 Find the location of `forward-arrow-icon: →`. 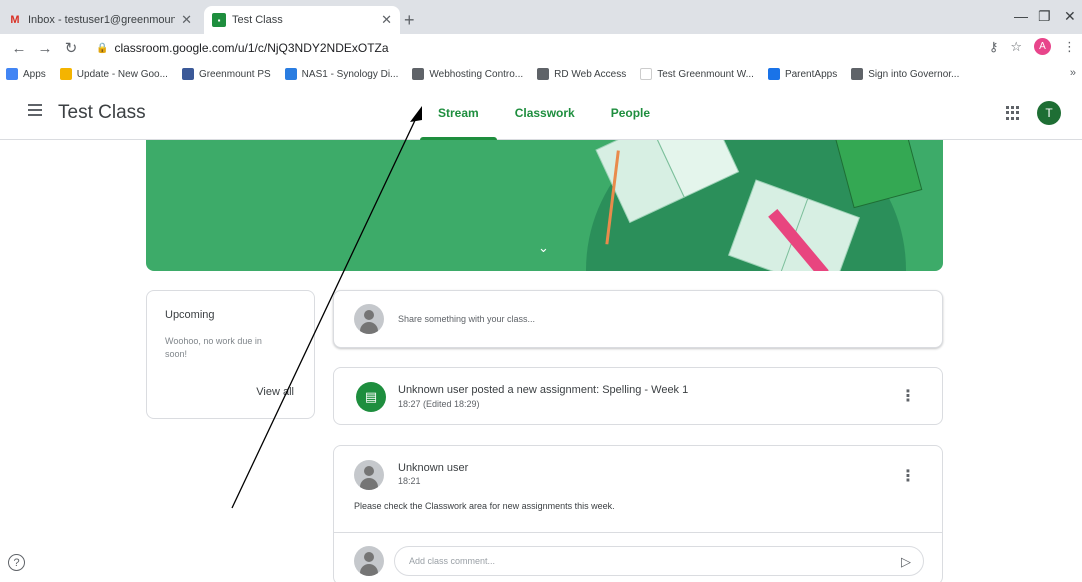

forward-arrow-icon: → is located at coordinates (45, 48).